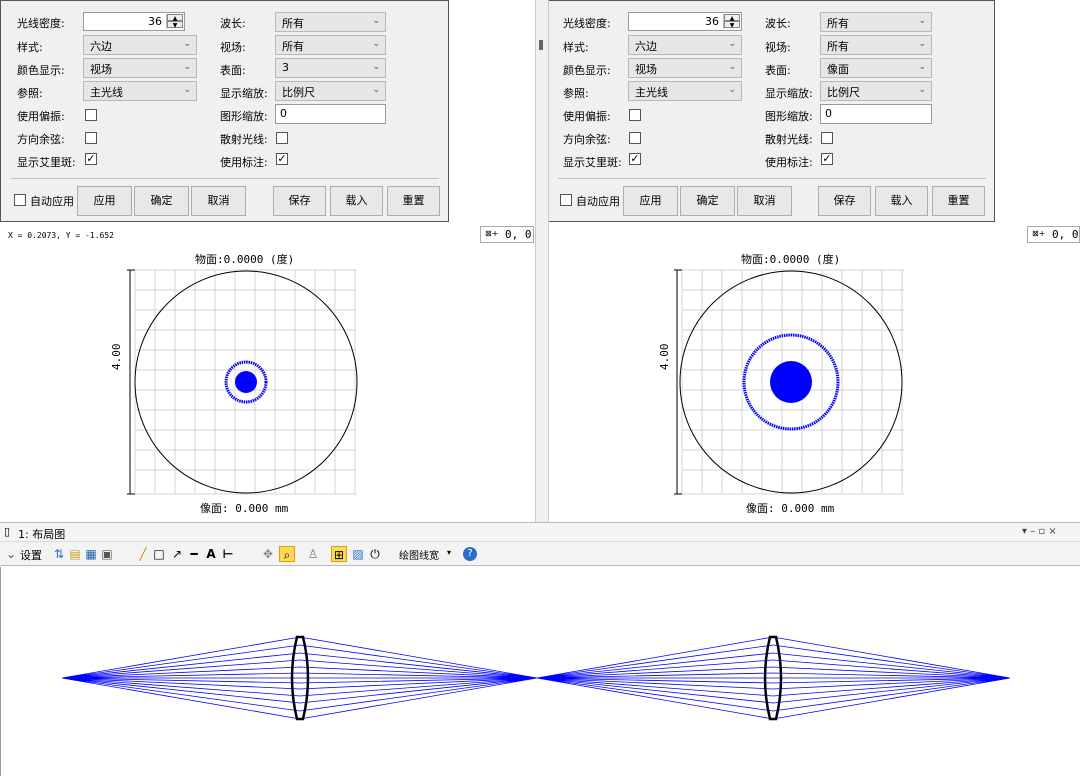  I want to click on power-icon: ⏻, so click(375, 554).